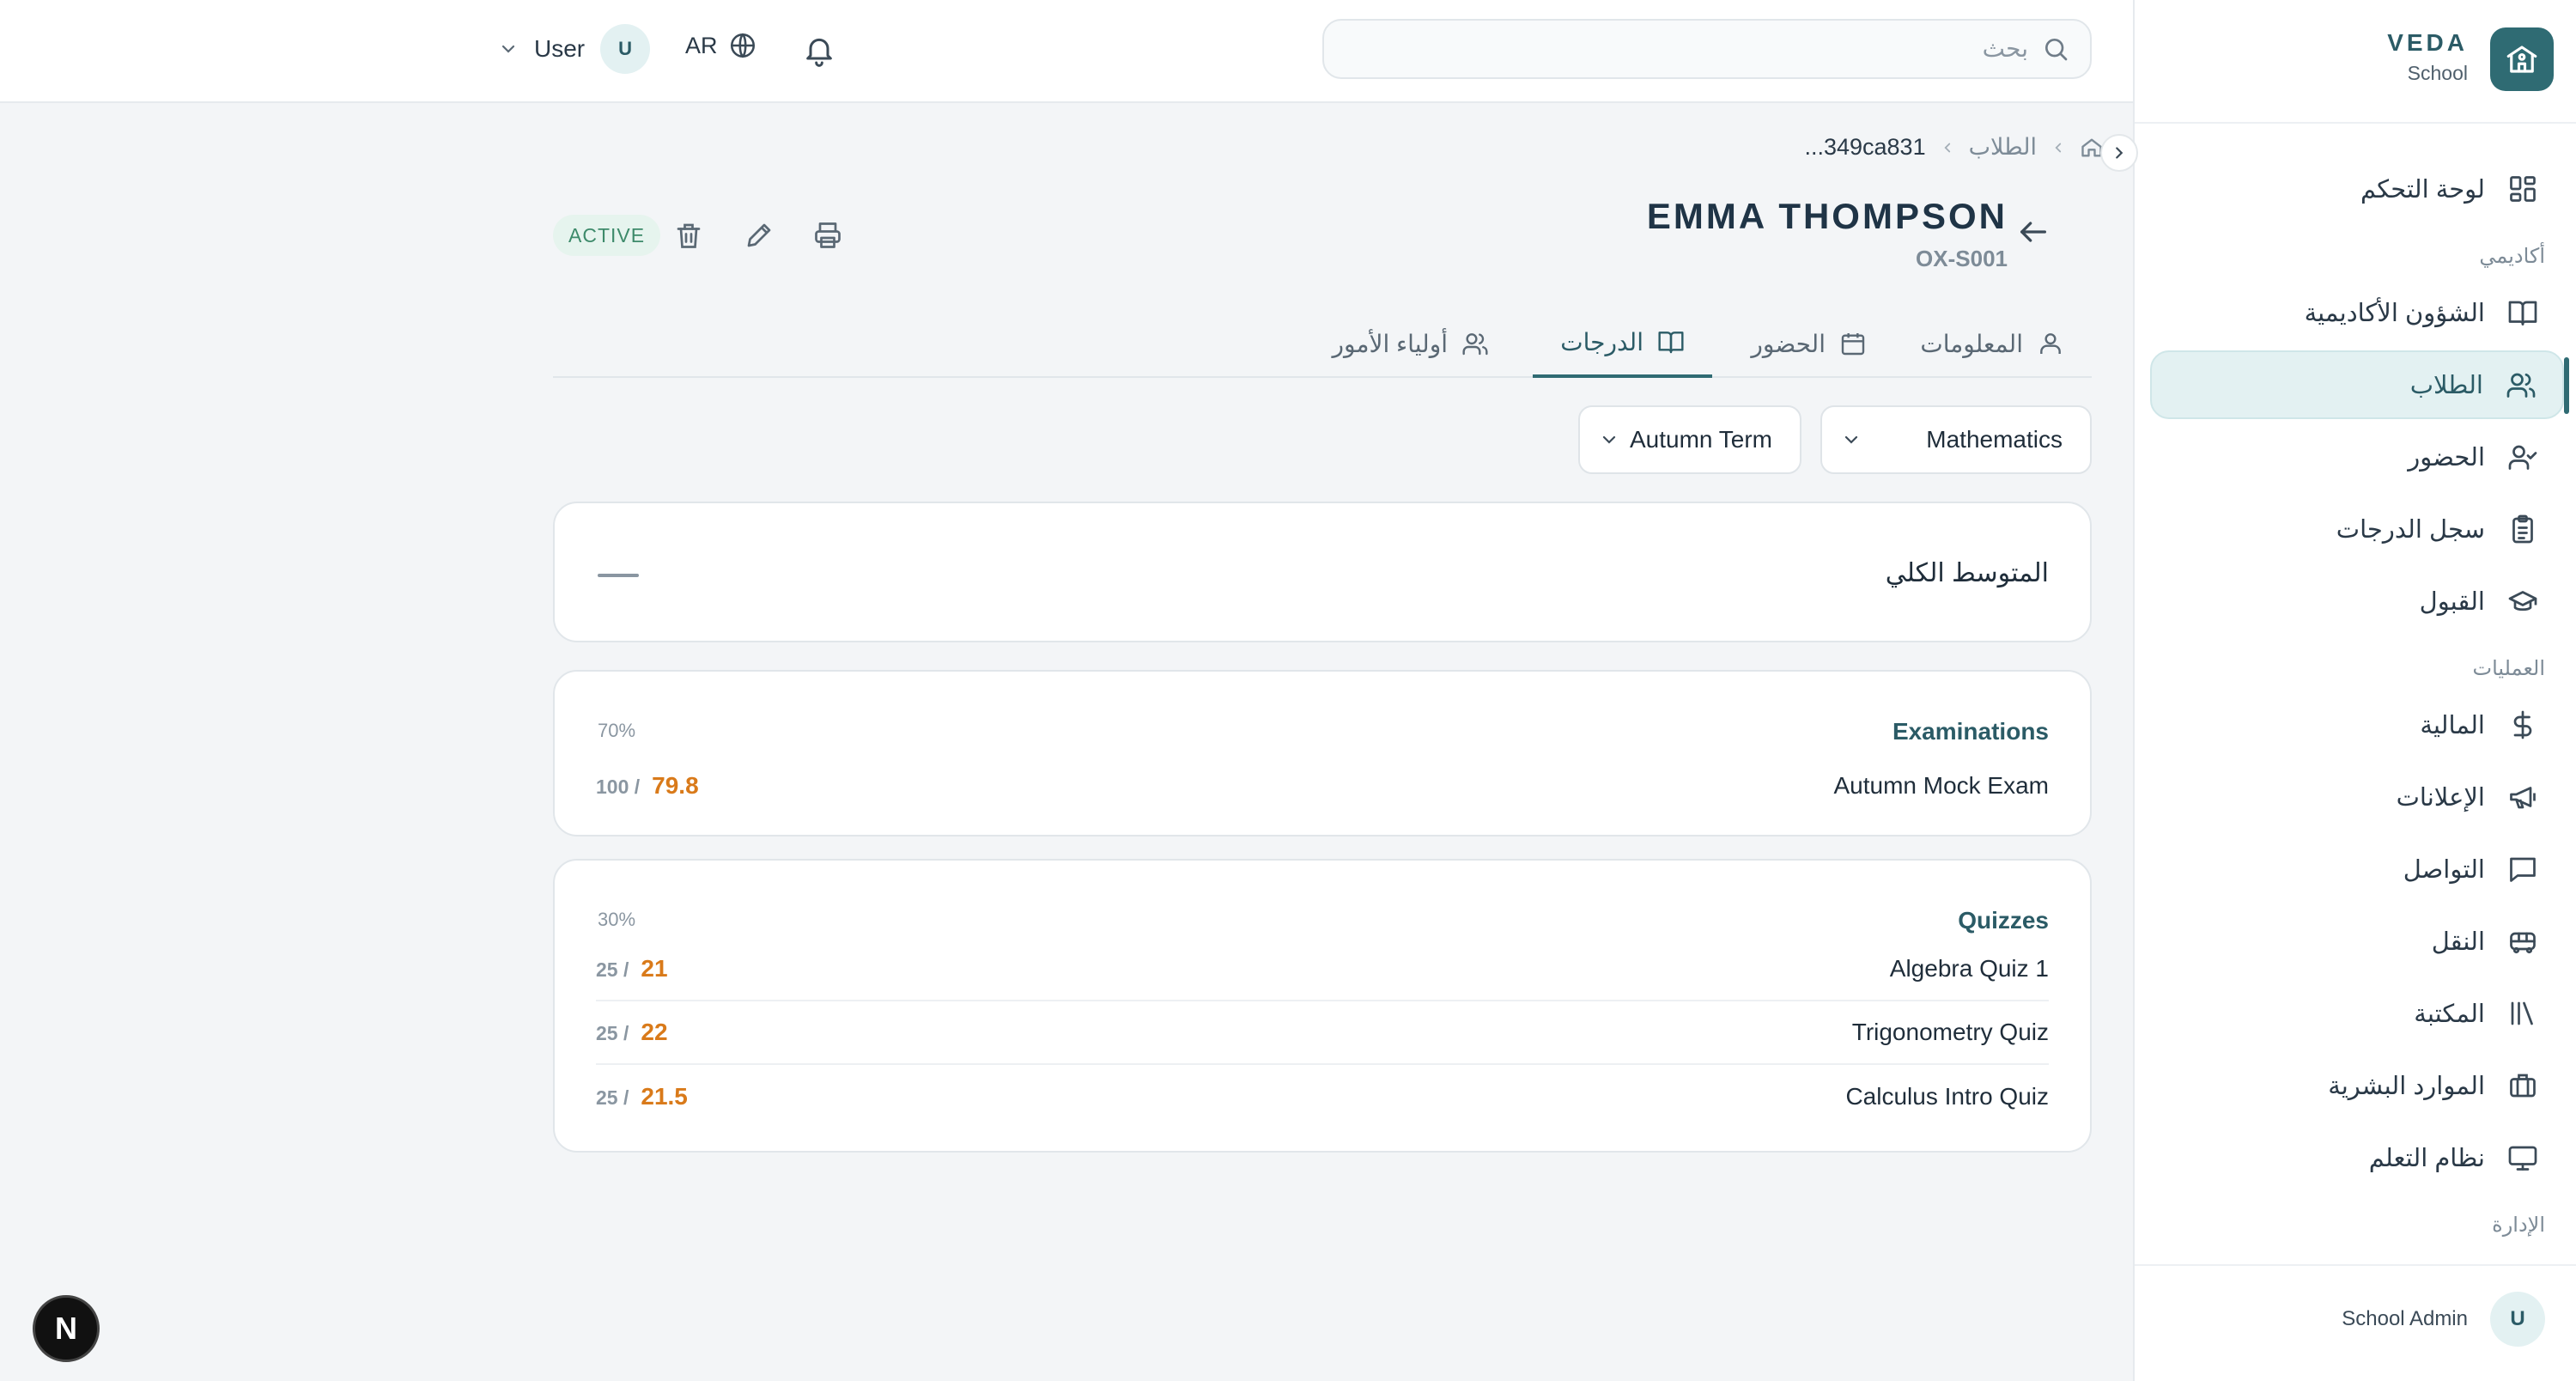  Describe the element at coordinates (66, 1328) in the screenshot. I see `dev-tools-badge: N` at that location.